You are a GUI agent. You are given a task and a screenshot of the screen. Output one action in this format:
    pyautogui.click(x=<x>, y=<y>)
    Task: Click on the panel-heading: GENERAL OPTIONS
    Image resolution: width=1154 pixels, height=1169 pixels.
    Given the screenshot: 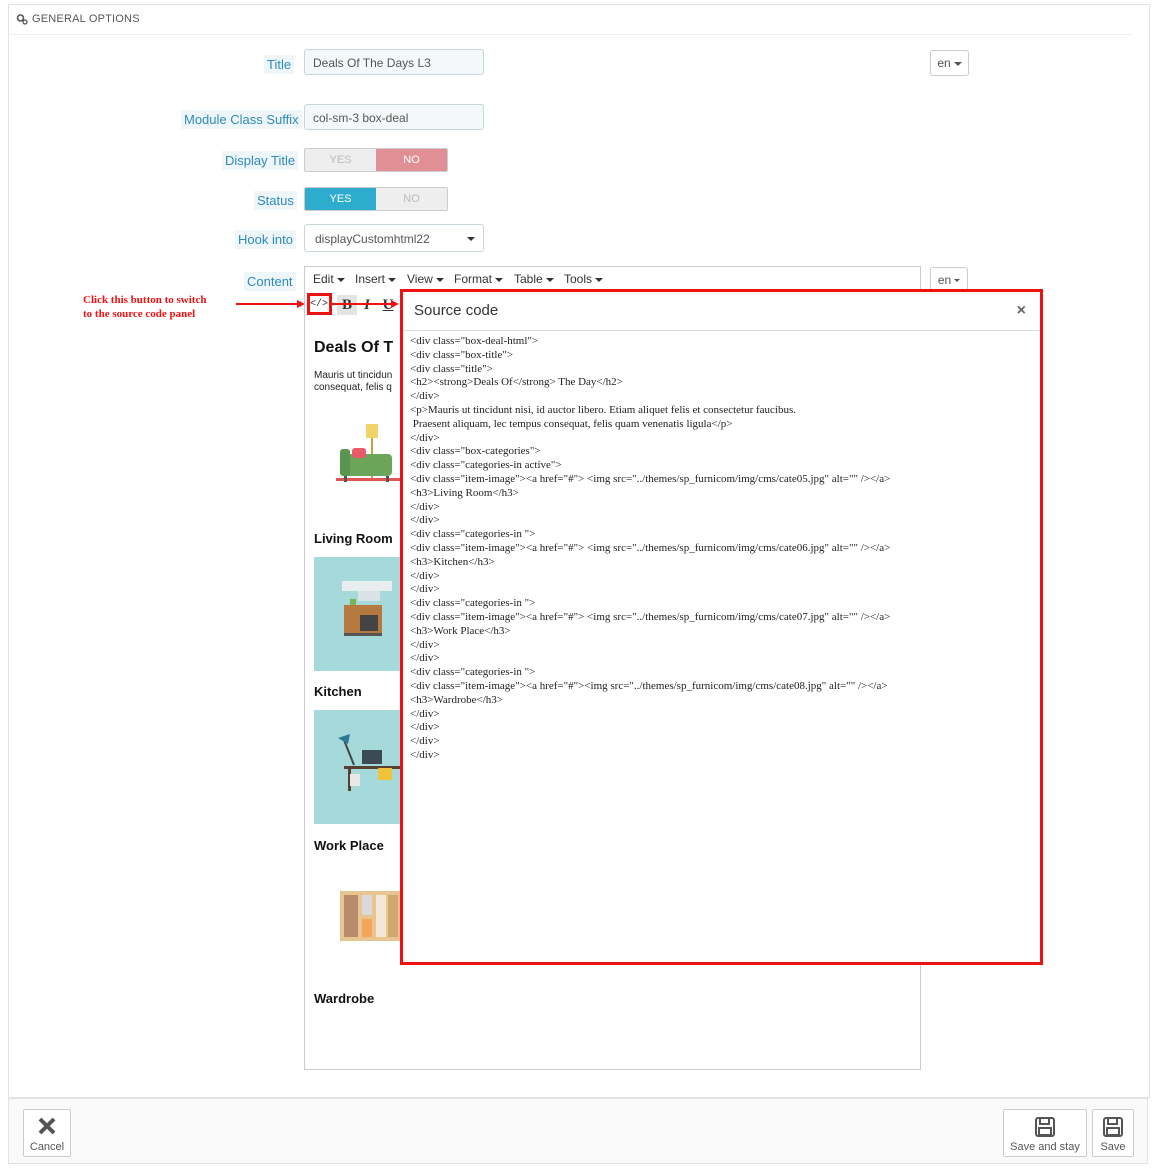 What is the action you would take?
    pyautogui.click(x=570, y=19)
    